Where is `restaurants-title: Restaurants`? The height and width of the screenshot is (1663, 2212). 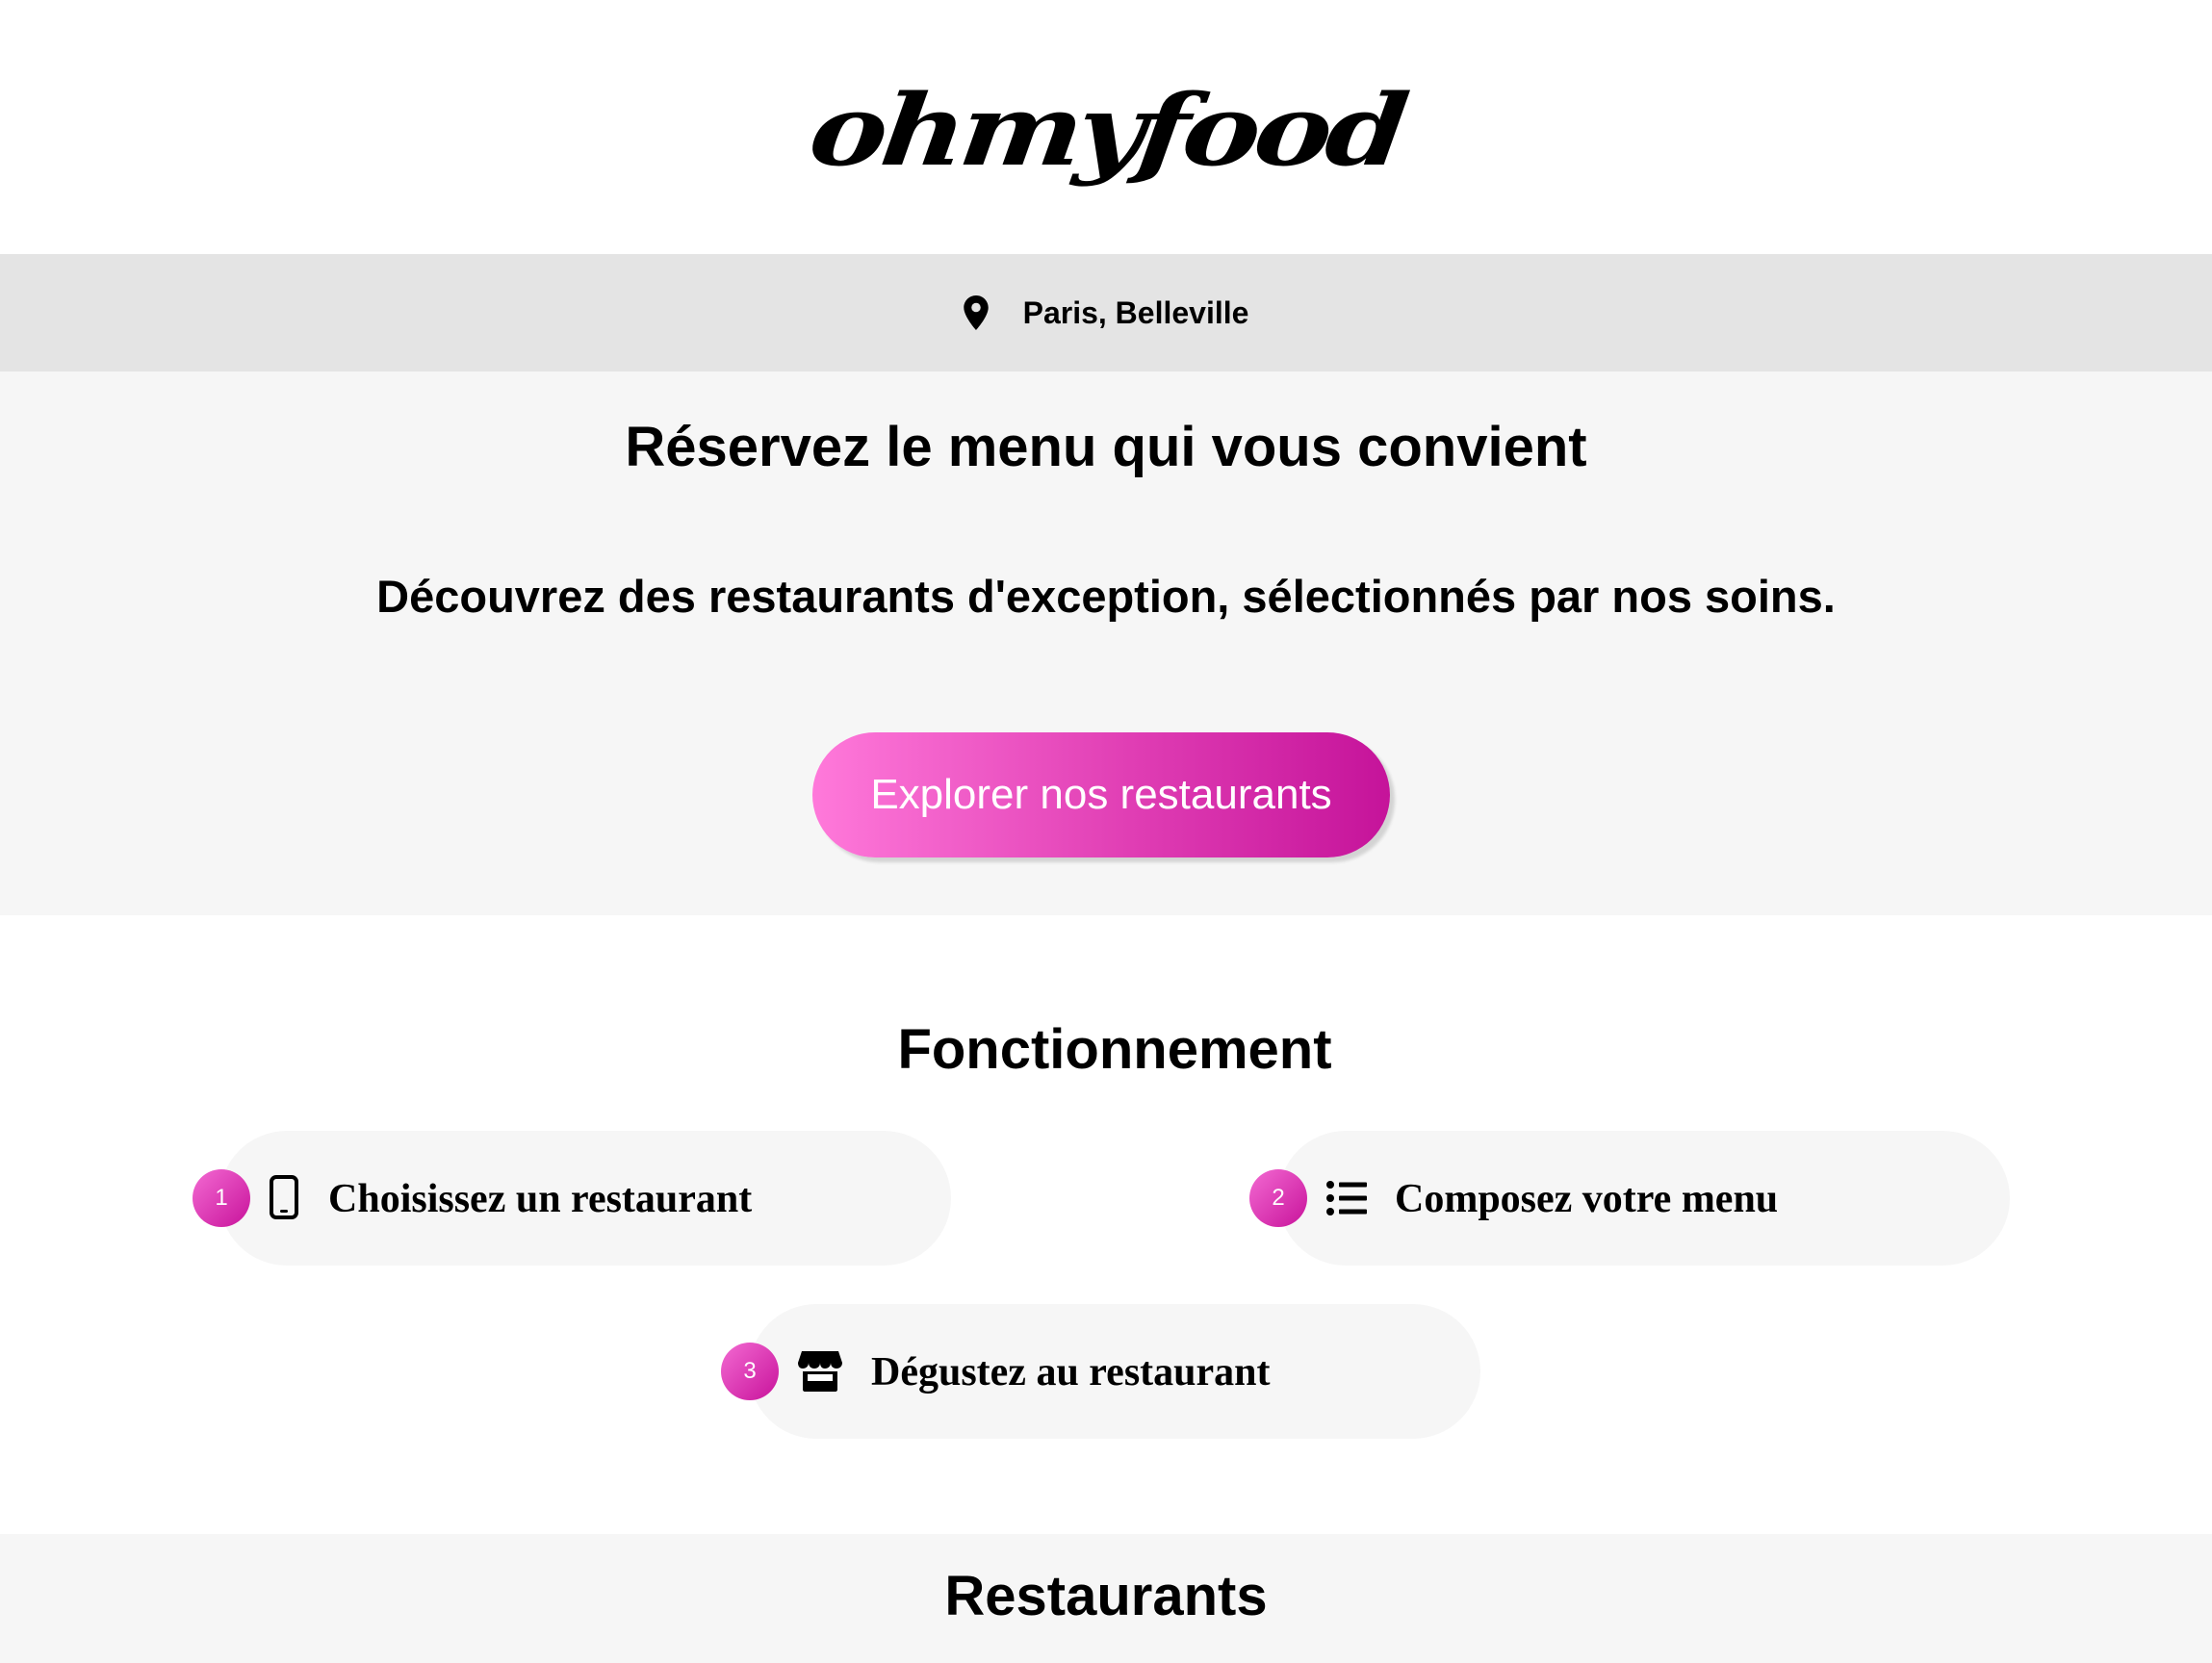 restaurants-title: Restaurants is located at coordinates (1106, 1596).